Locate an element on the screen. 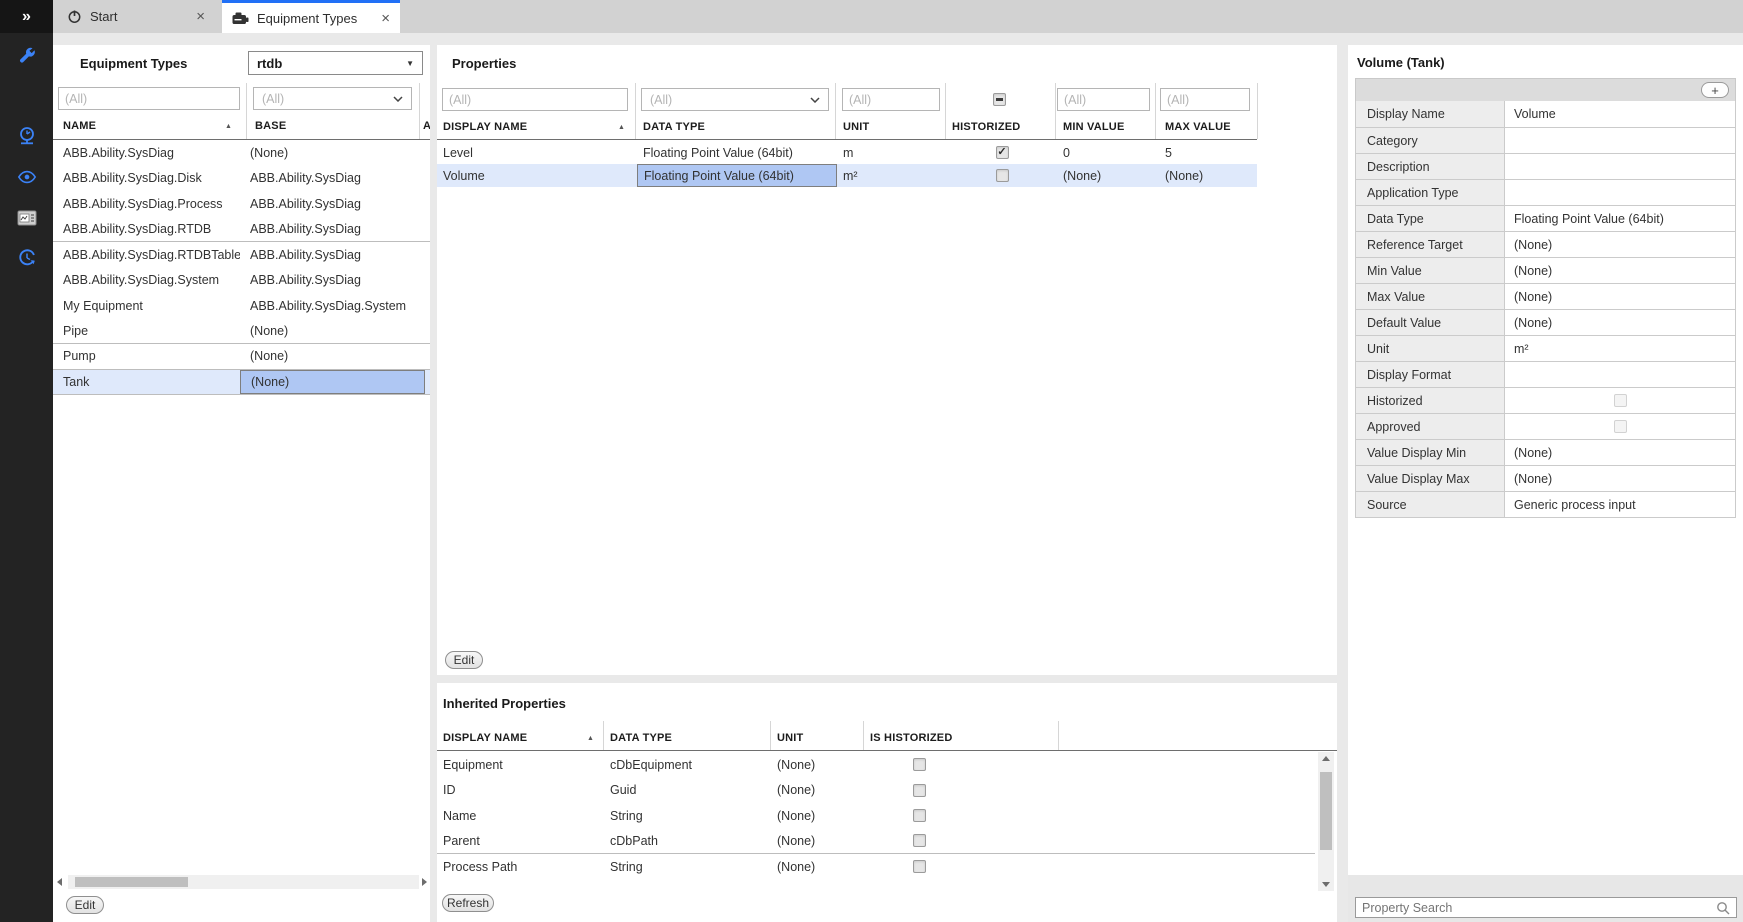 The height and width of the screenshot is (922, 1743). min-value-filter-input is located at coordinates (1103, 99).